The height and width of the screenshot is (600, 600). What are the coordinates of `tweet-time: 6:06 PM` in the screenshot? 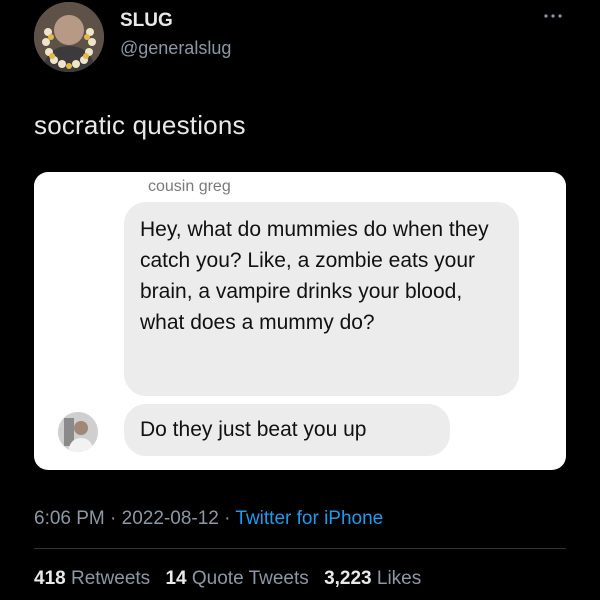 It's located at (69, 518).